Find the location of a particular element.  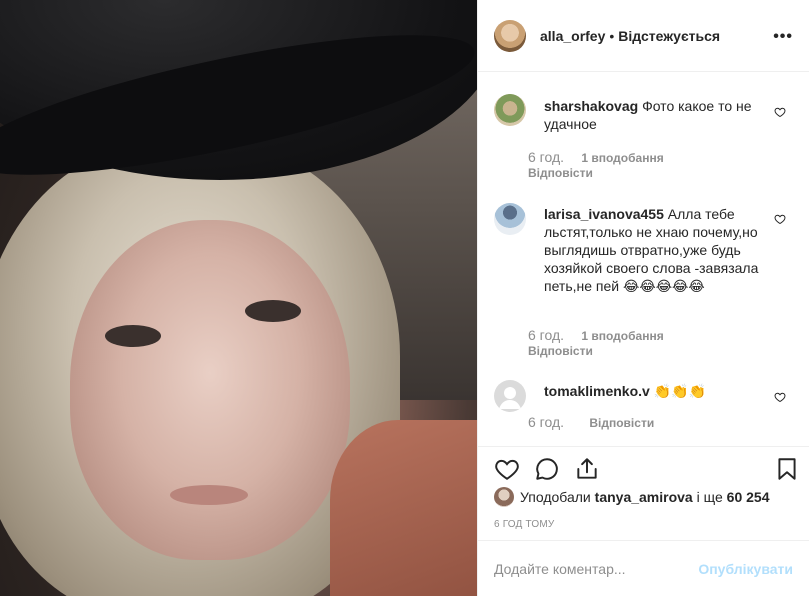

default-avatar-icon is located at coordinates (510, 398).